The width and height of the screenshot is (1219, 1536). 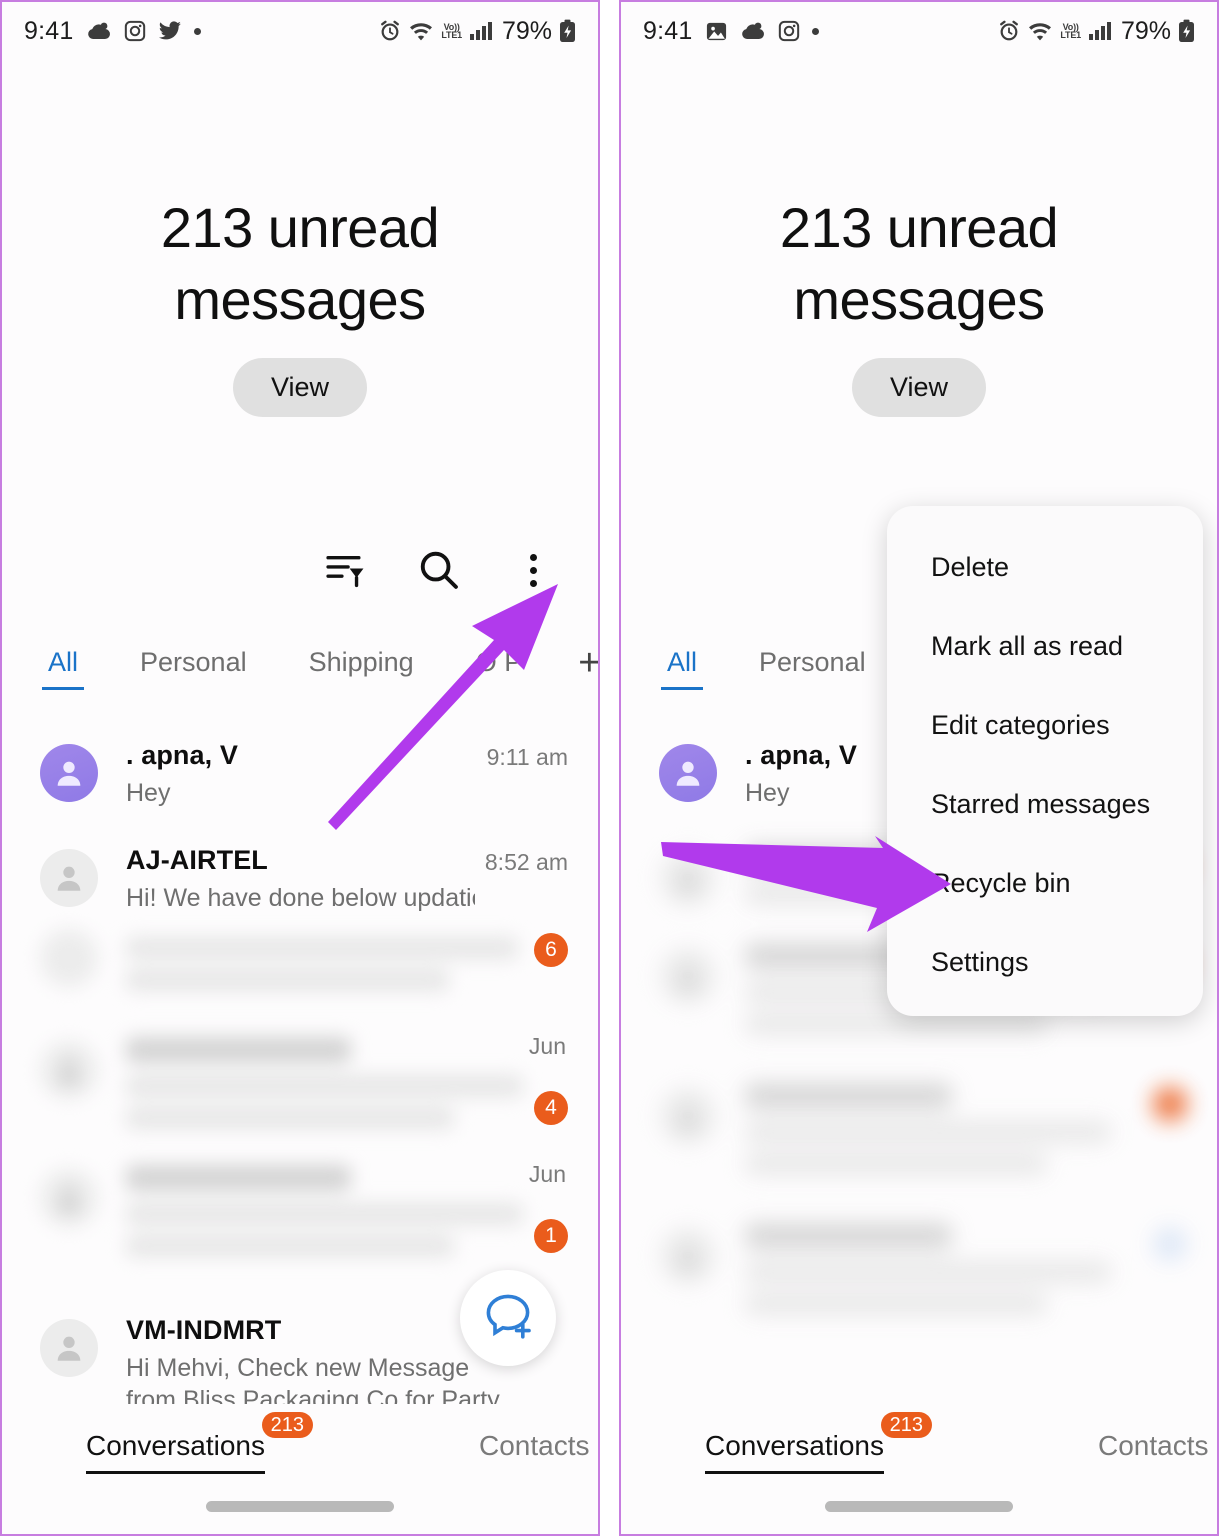 I want to click on unread-badge: 1, so click(x=551, y=1236).